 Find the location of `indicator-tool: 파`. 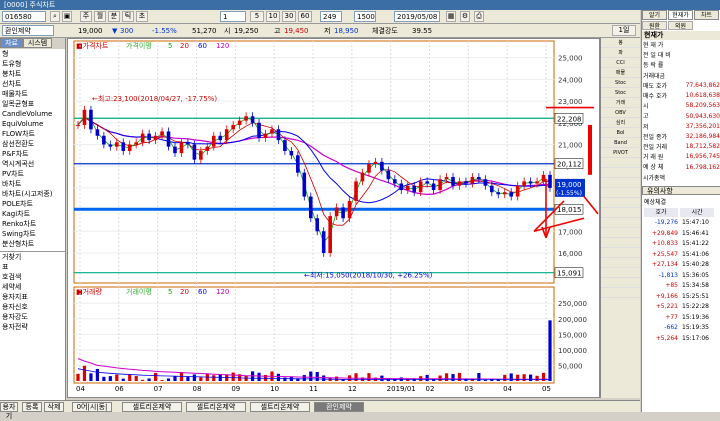

indicator-tool: 파 is located at coordinates (620, 53).